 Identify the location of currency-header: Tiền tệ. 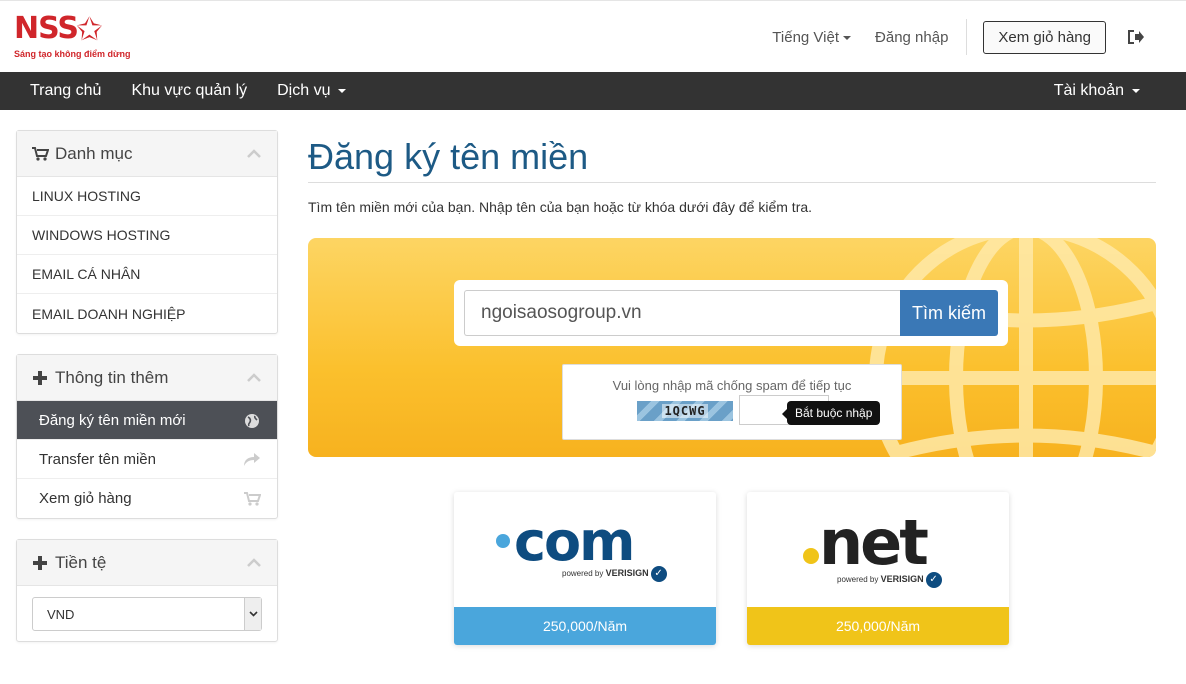
(147, 563).